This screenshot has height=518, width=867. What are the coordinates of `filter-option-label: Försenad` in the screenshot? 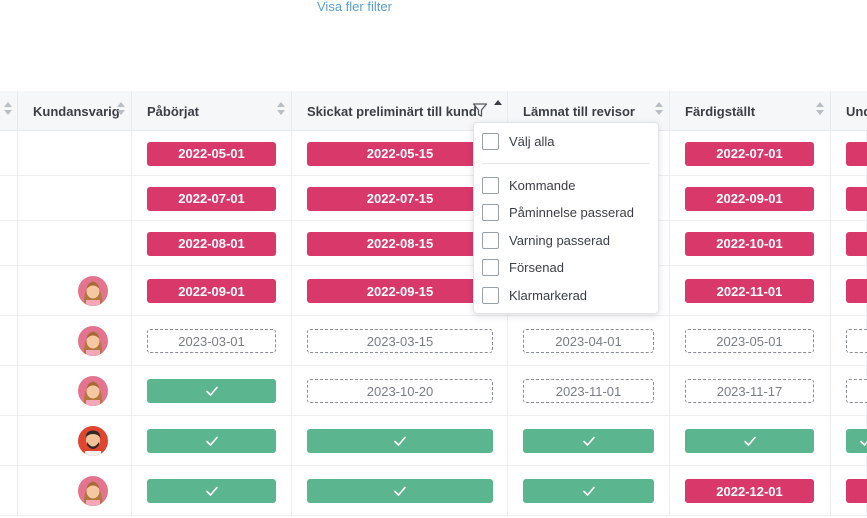 It's located at (536, 267).